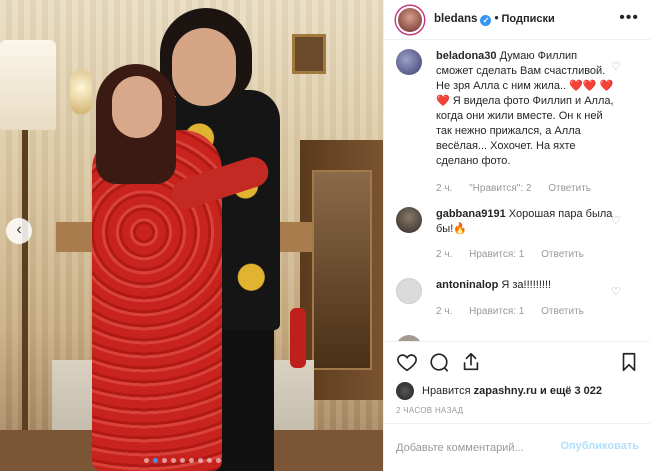 This screenshot has height=471, width=650. Describe the element at coordinates (28, 85) in the screenshot. I see `lamp-shade` at that location.